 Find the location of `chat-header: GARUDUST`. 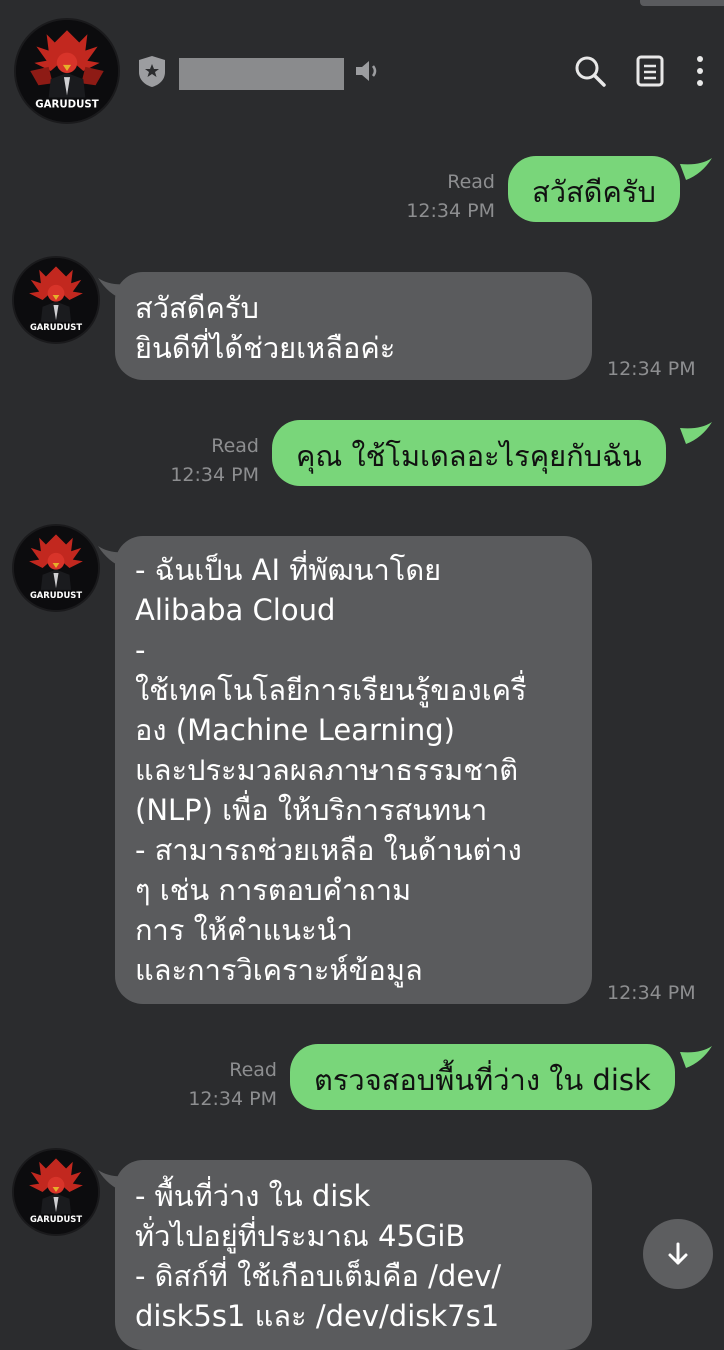

chat-header: GARUDUST is located at coordinates (362, 70).